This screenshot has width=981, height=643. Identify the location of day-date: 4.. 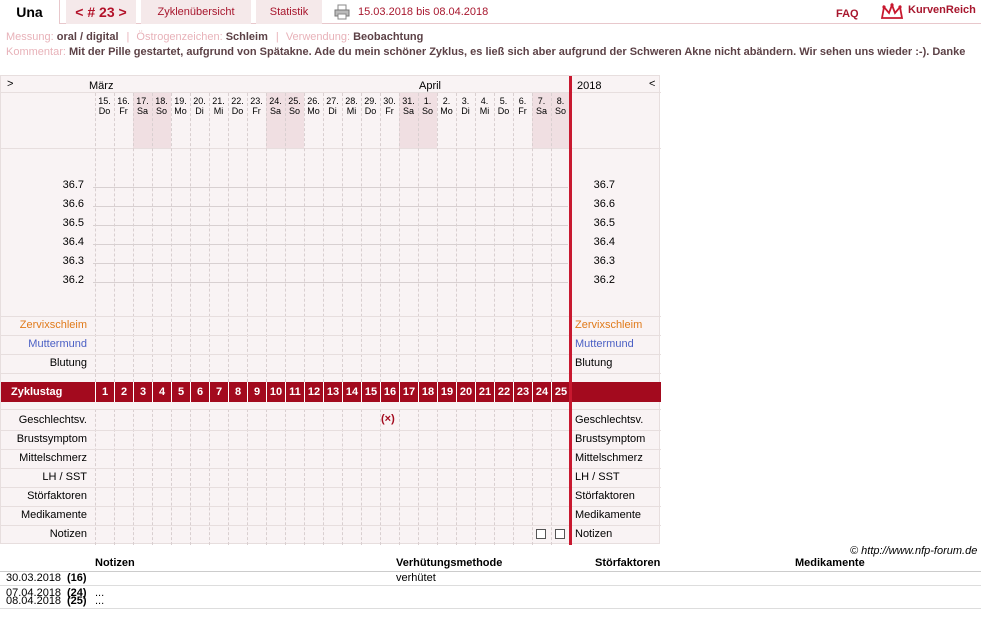
(484, 101).